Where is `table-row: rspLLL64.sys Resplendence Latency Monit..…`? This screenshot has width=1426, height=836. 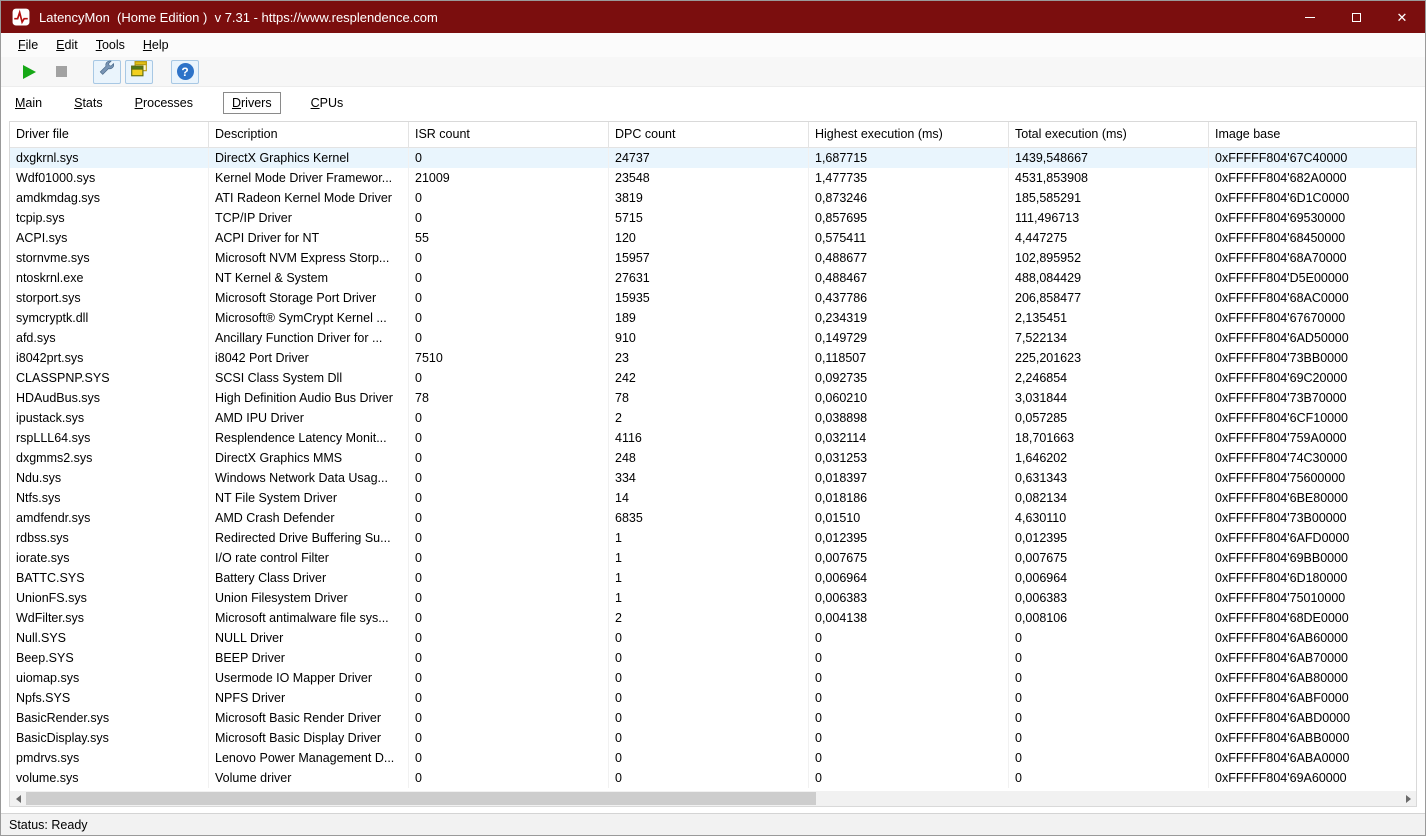 table-row: rspLLL64.sys Resplendence Latency Monit..… is located at coordinates (713, 438).